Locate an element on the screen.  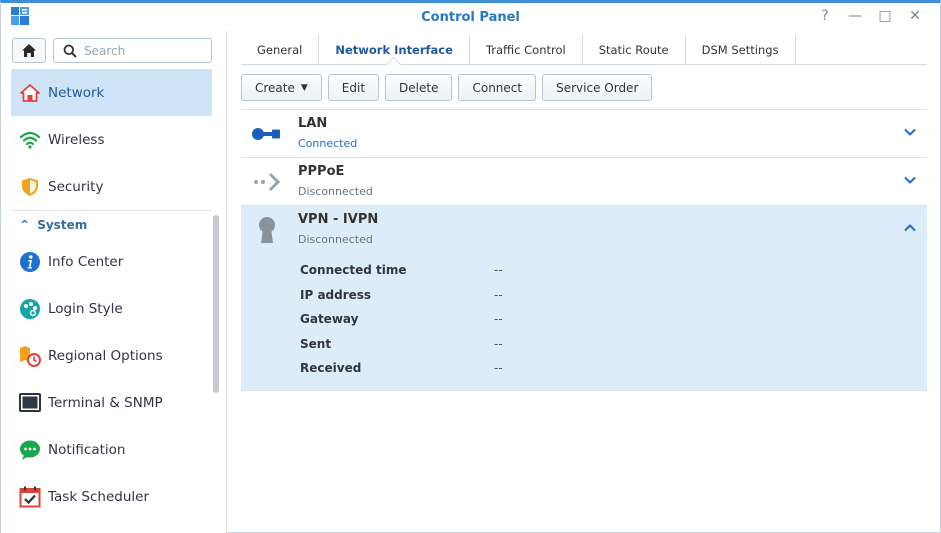
sidebar-item-label: Regional Options is located at coordinates (105, 355).